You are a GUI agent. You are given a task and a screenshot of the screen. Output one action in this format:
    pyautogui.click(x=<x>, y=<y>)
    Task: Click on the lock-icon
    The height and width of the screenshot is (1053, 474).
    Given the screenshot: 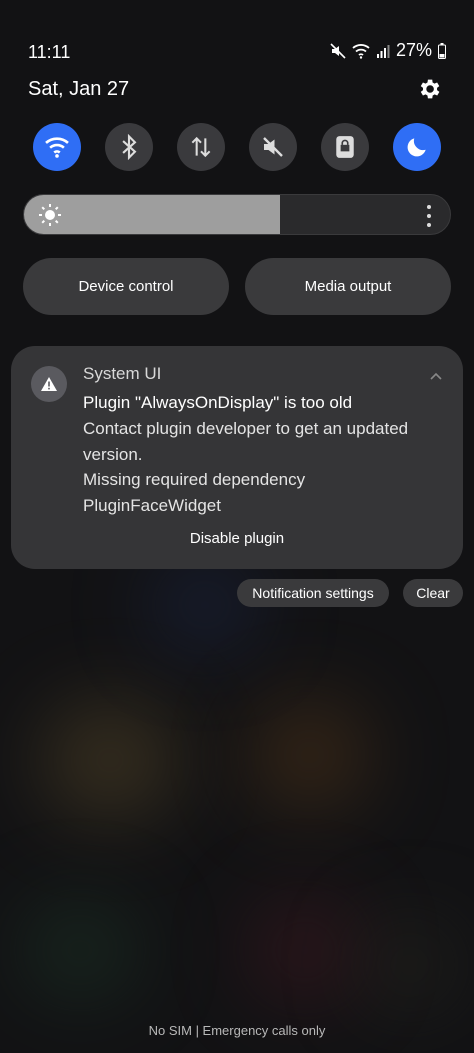 What is the action you would take?
    pyautogui.click(x=345, y=147)
    